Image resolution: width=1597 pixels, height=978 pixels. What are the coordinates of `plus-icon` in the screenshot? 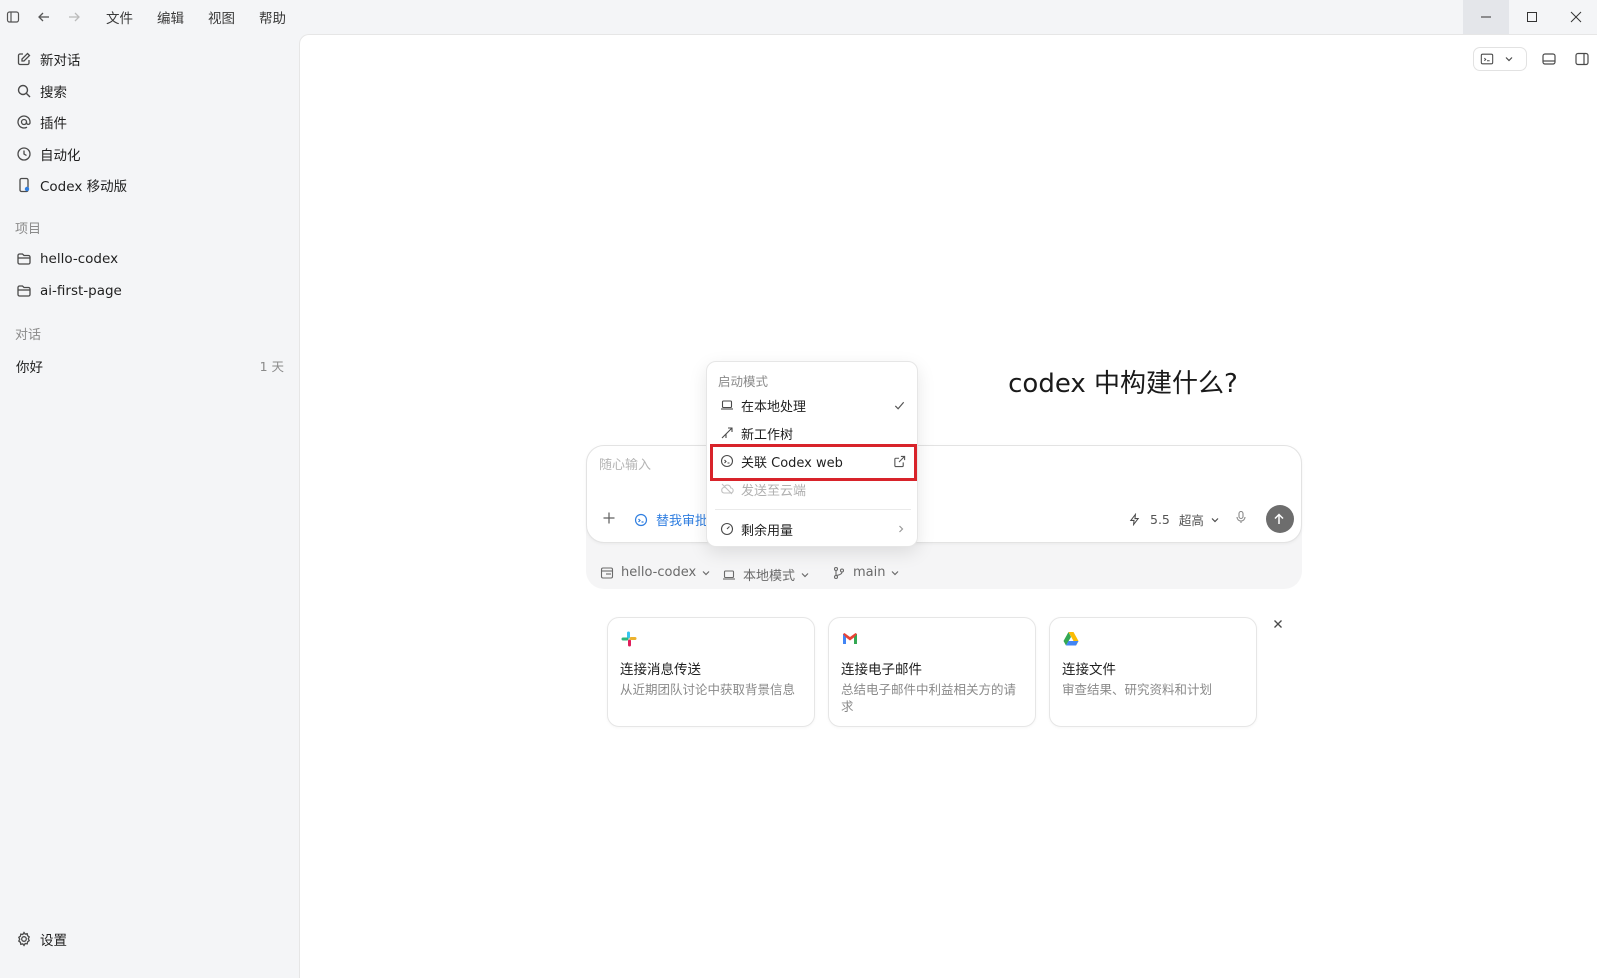 It's located at (609, 518).